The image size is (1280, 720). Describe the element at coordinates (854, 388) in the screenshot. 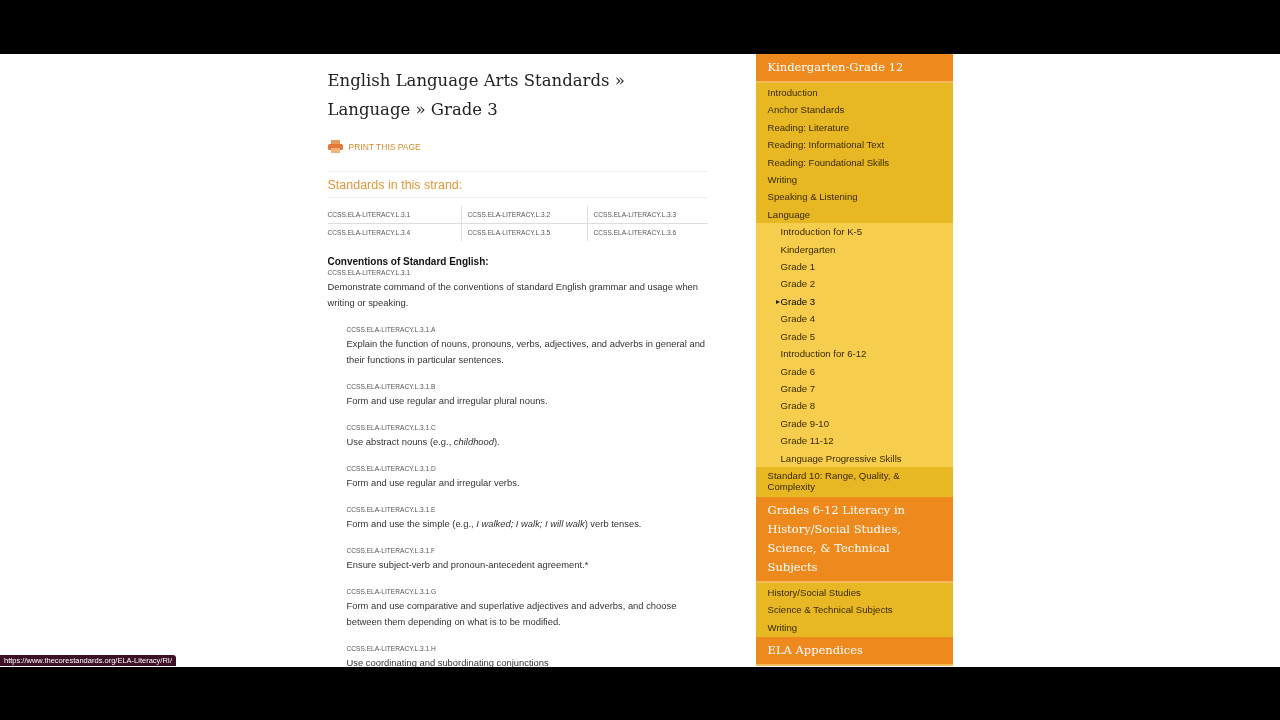

I see `nav-subitem: Grade 7` at that location.